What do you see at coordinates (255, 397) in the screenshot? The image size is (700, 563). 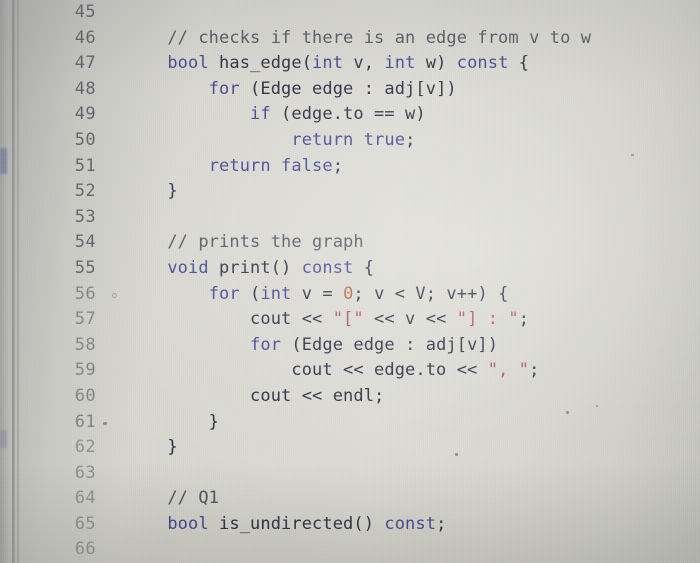 I see `code-text: cout << endl;` at bounding box center [255, 397].